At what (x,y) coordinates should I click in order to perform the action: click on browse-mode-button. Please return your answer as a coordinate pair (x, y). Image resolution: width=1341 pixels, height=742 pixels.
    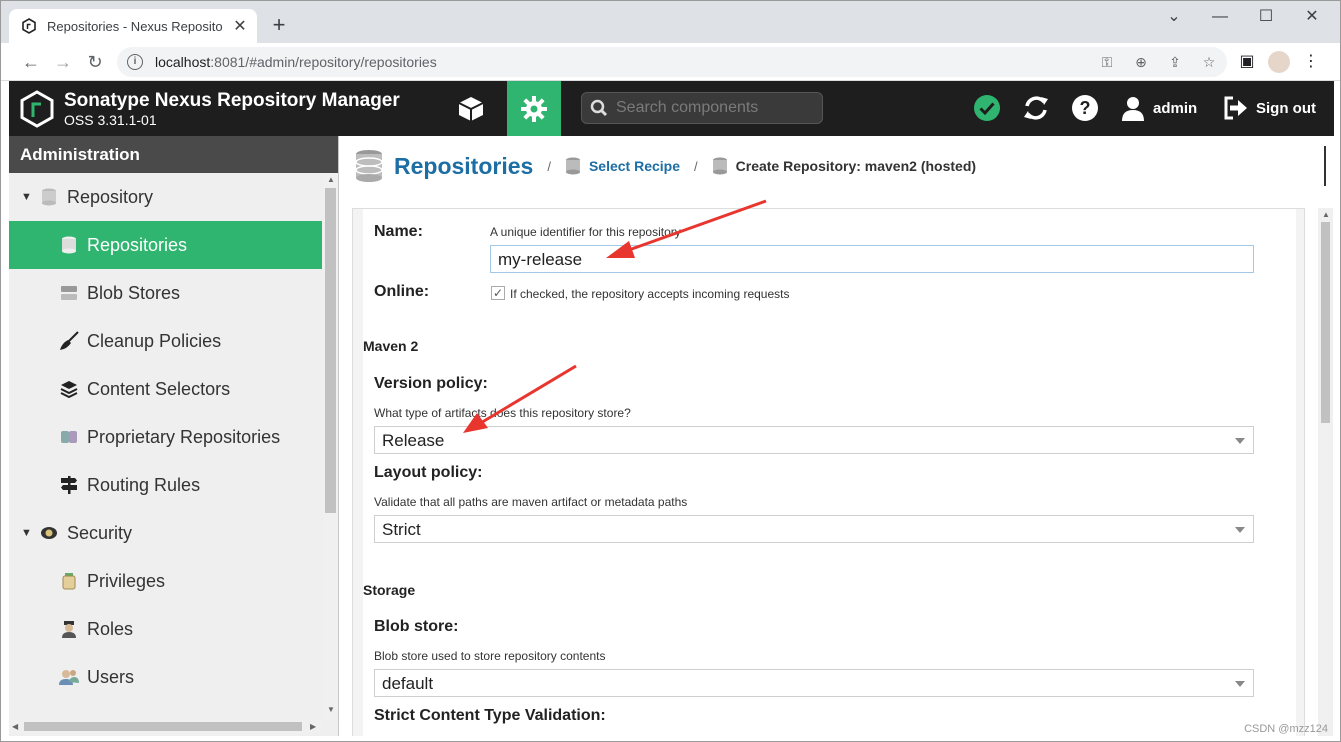
    Looking at the image, I should click on (471, 108).